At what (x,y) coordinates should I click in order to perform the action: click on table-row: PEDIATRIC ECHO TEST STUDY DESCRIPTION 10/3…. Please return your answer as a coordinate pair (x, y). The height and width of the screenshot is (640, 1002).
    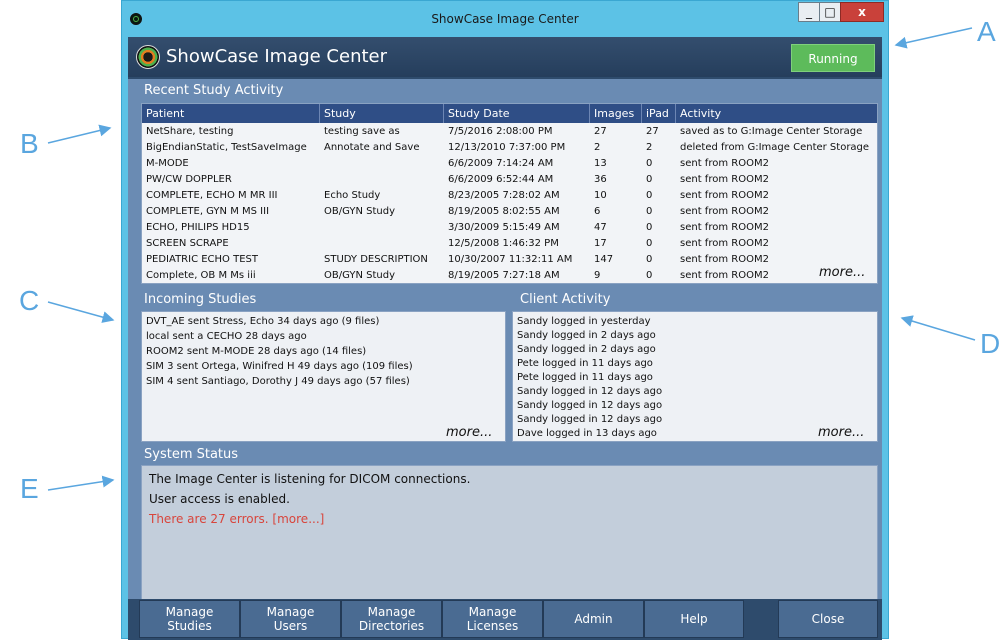
    Looking at the image, I should click on (509, 260).